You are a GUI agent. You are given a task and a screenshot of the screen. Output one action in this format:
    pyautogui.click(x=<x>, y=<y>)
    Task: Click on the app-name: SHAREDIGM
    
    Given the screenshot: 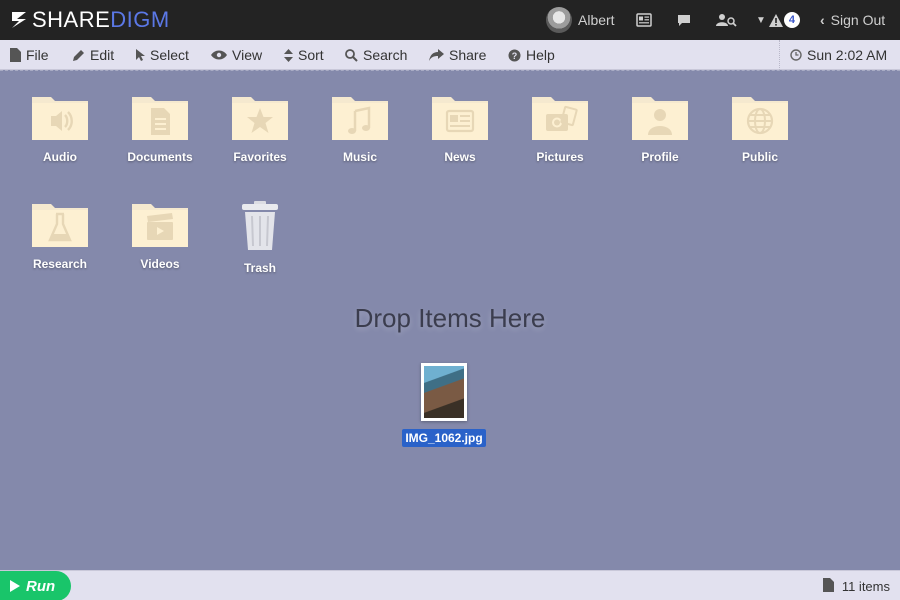 What is the action you would take?
    pyautogui.click(x=101, y=19)
    